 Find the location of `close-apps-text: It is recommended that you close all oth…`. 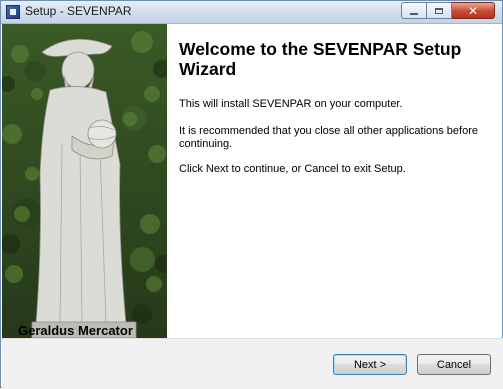

close-apps-text: It is recommended that you close all oth… is located at coordinates (328, 137).